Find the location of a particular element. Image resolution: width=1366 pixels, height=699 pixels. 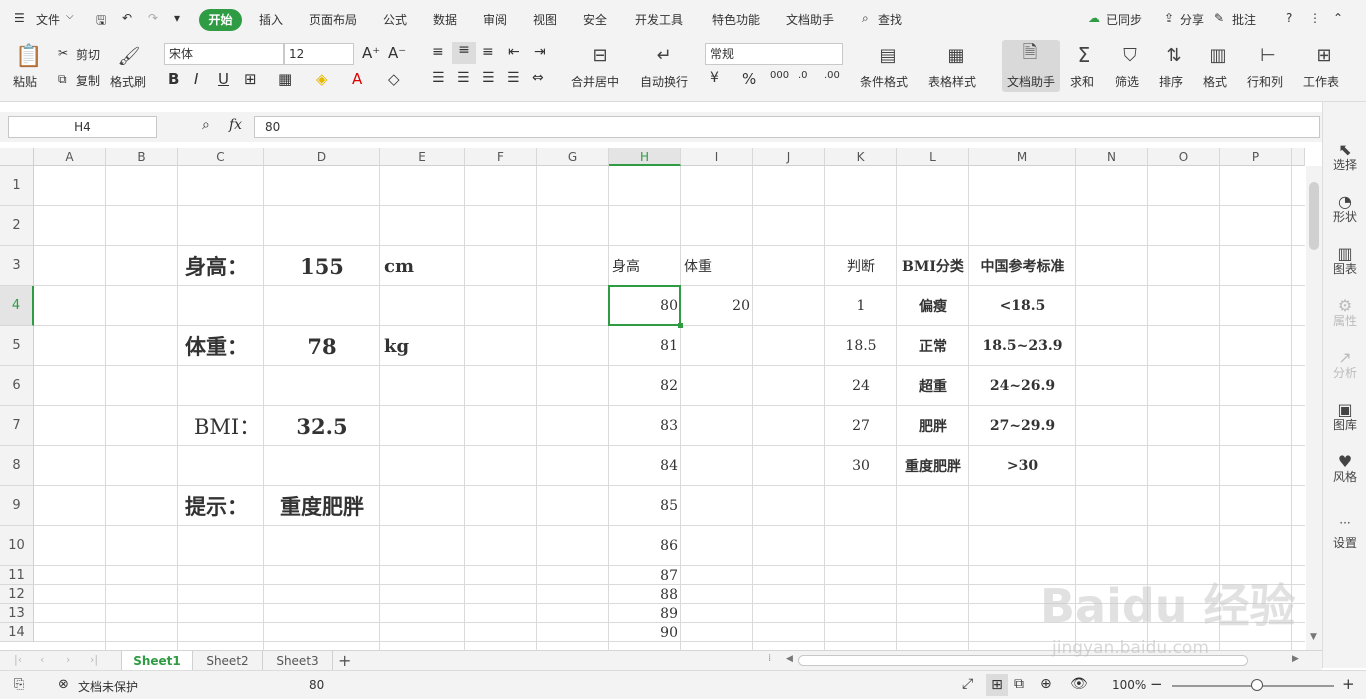

row-header: 11 is located at coordinates (17, 575).